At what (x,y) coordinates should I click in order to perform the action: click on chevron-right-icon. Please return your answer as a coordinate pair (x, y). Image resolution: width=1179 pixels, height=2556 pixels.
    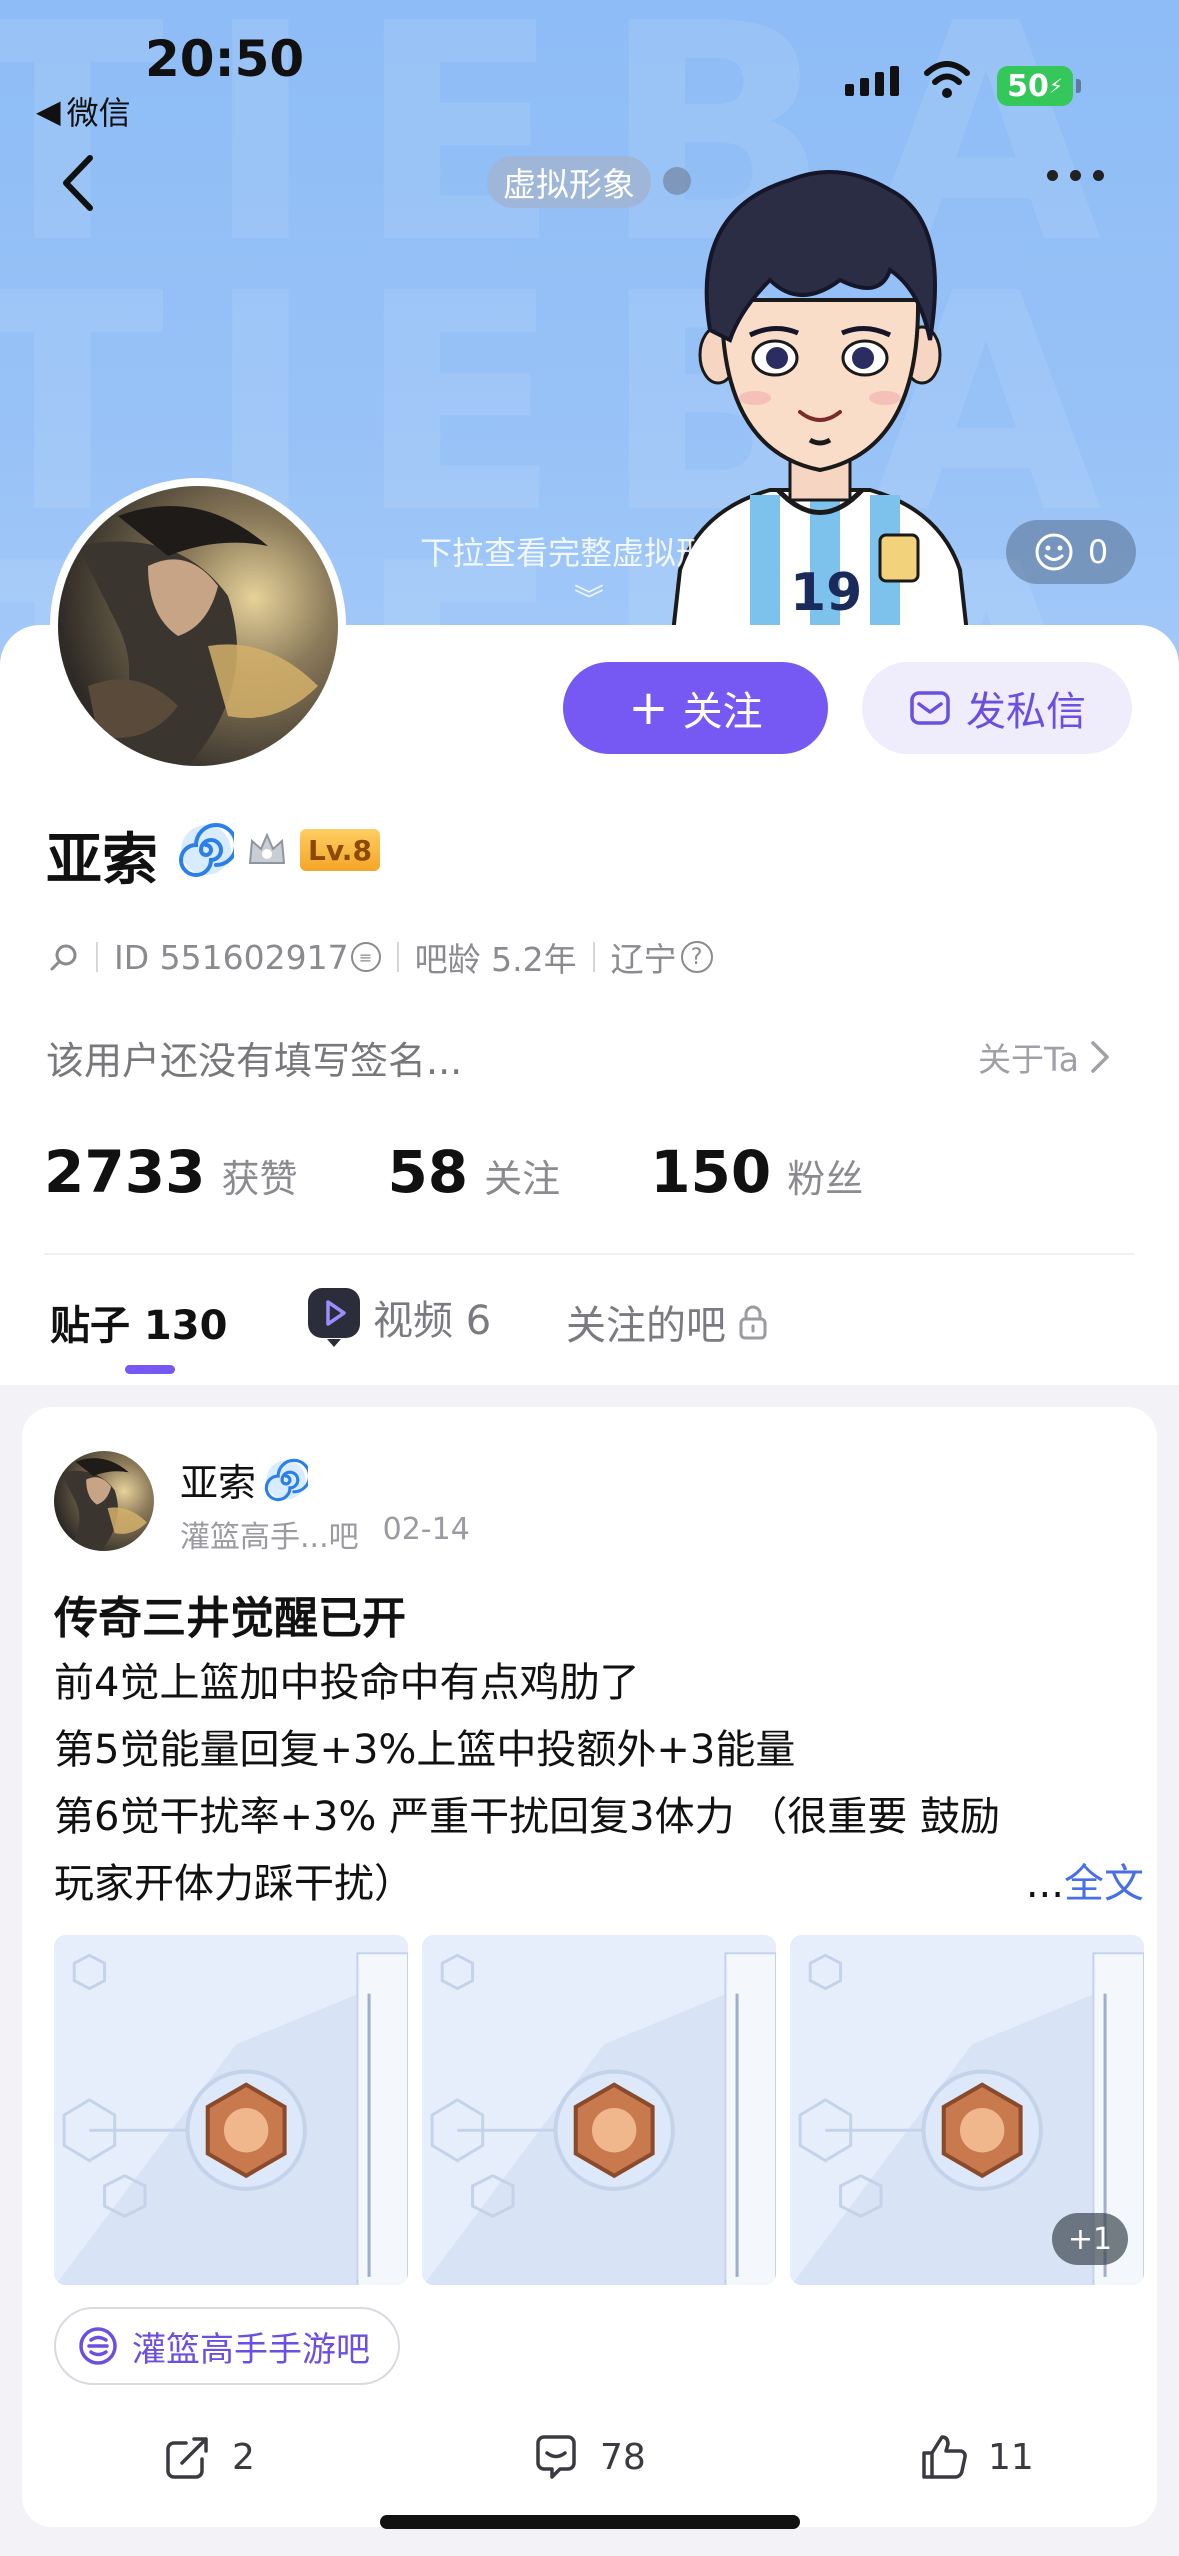
    Looking at the image, I should click on (1100, 1057).